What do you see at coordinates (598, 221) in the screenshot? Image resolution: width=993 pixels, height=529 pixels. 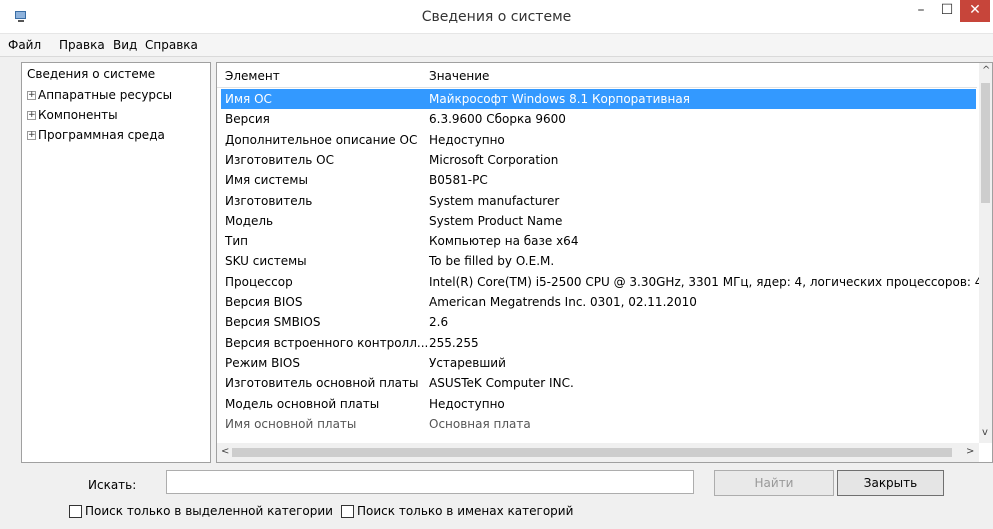 I see `table-row: Модель System Product Name` at bounding box center [598, 221].